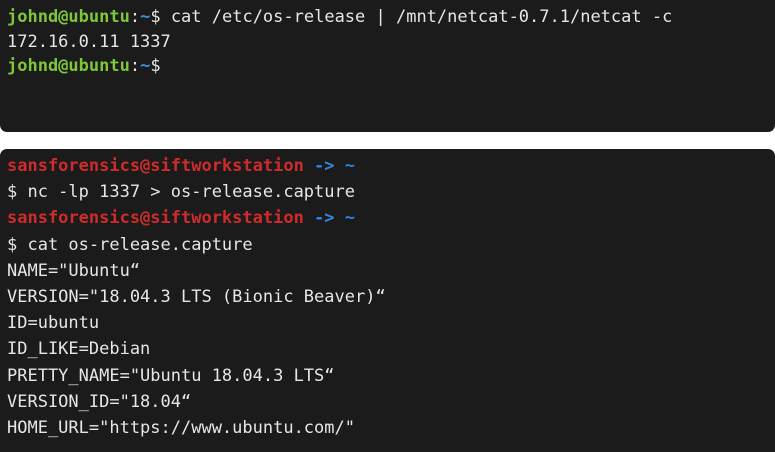 This screenshot has width=775, height=452. Describe the element at coordinates (130, 244) in the screenshot. I see `command-line: $ cat os-release.capture` at that location.